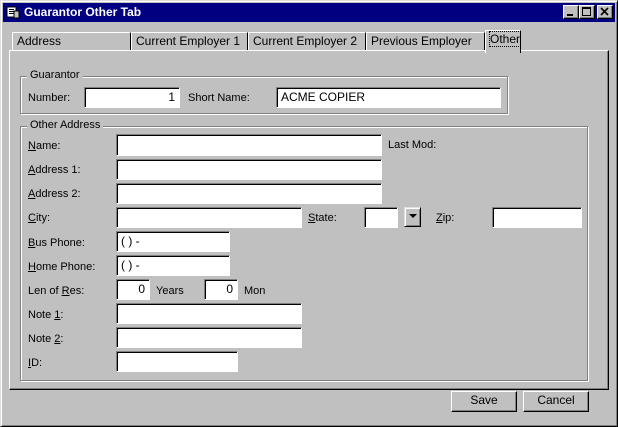  What do you see at coordinates (46, 339) in the screenshot?
I see `note2-label: Note 2:` at bounding box center [46, 339].